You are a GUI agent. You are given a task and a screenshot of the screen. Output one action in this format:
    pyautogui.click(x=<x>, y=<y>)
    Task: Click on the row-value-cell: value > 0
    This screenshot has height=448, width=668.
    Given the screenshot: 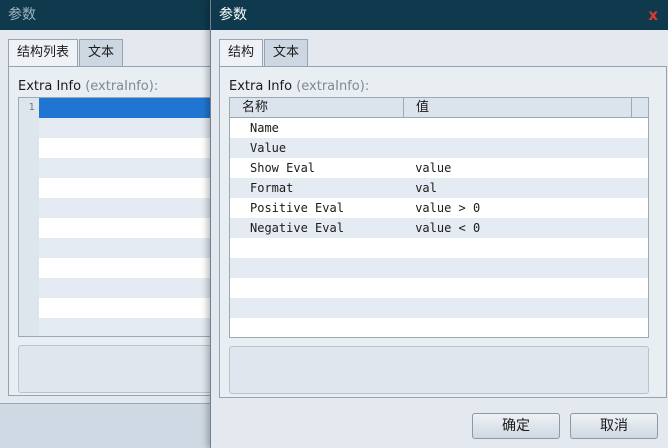 What is the action you would take?
    pyautogui.click(x=525, y=208)
    